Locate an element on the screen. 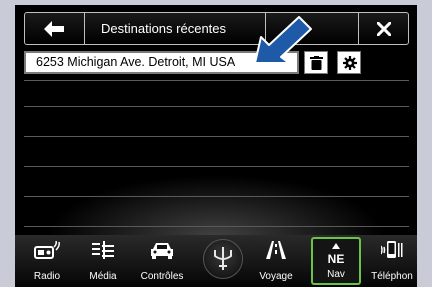  close-button is located at coordinates (383, 28).